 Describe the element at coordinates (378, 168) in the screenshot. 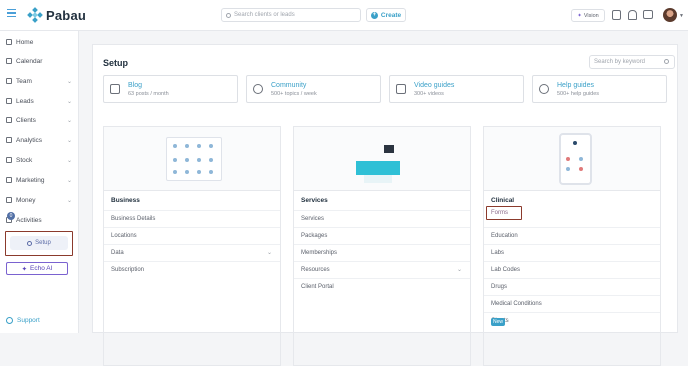

I see `reception-desk-illustration` at that location.